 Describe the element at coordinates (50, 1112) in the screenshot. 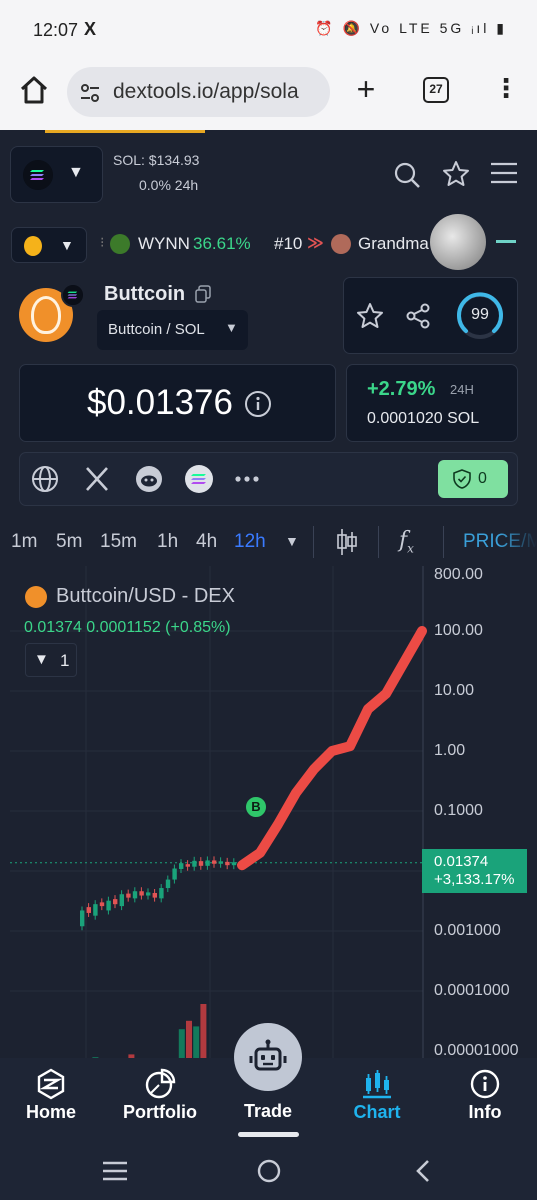

I see `nav-label: Home` at that location.